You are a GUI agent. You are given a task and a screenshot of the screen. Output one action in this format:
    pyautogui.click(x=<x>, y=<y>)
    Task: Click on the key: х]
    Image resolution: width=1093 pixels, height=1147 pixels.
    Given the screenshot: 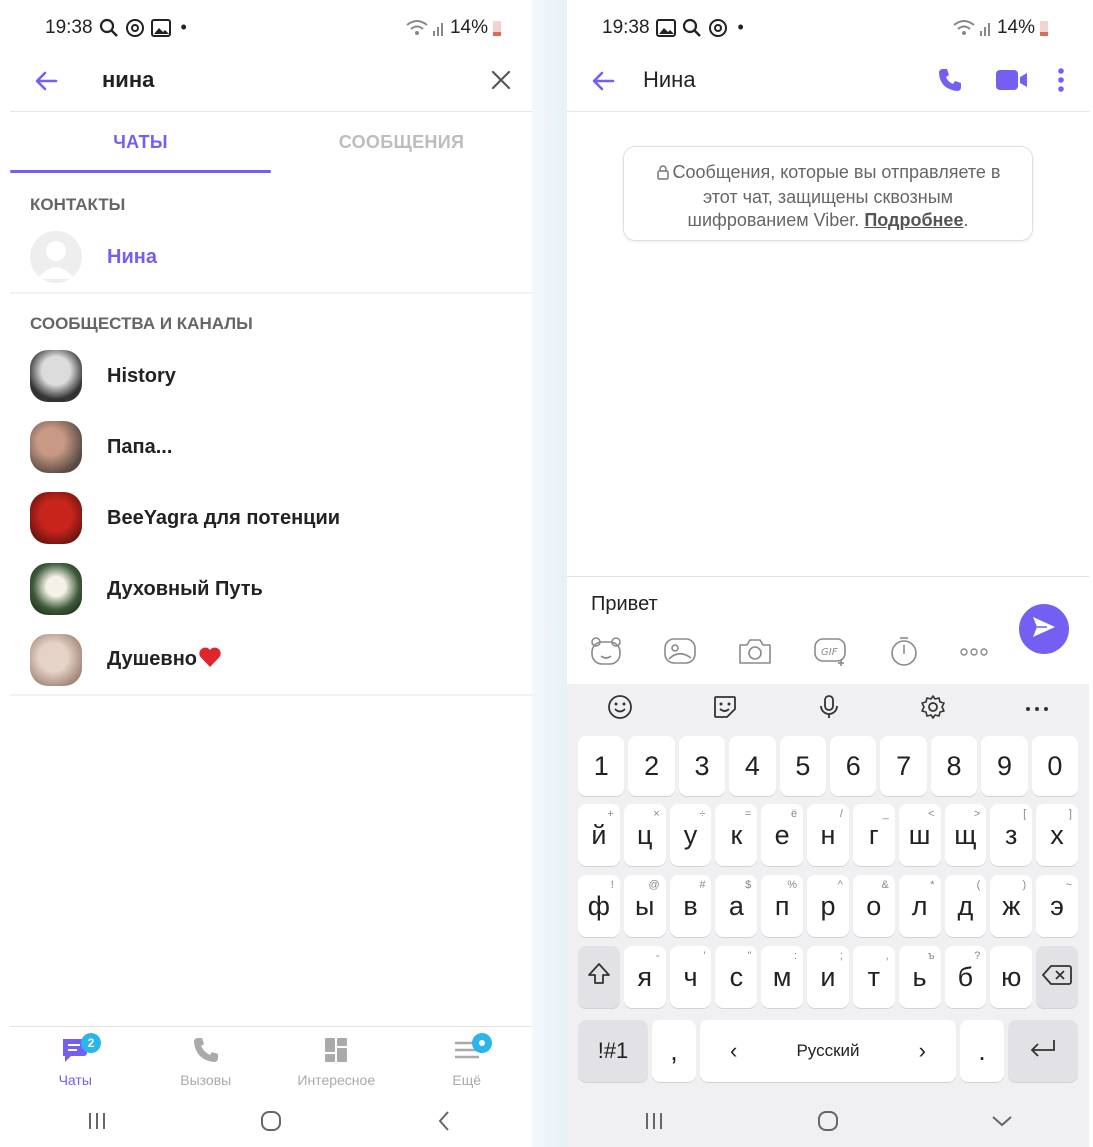 What is the action you would take?
    pyautogui.click(x=1057, y=835)
    